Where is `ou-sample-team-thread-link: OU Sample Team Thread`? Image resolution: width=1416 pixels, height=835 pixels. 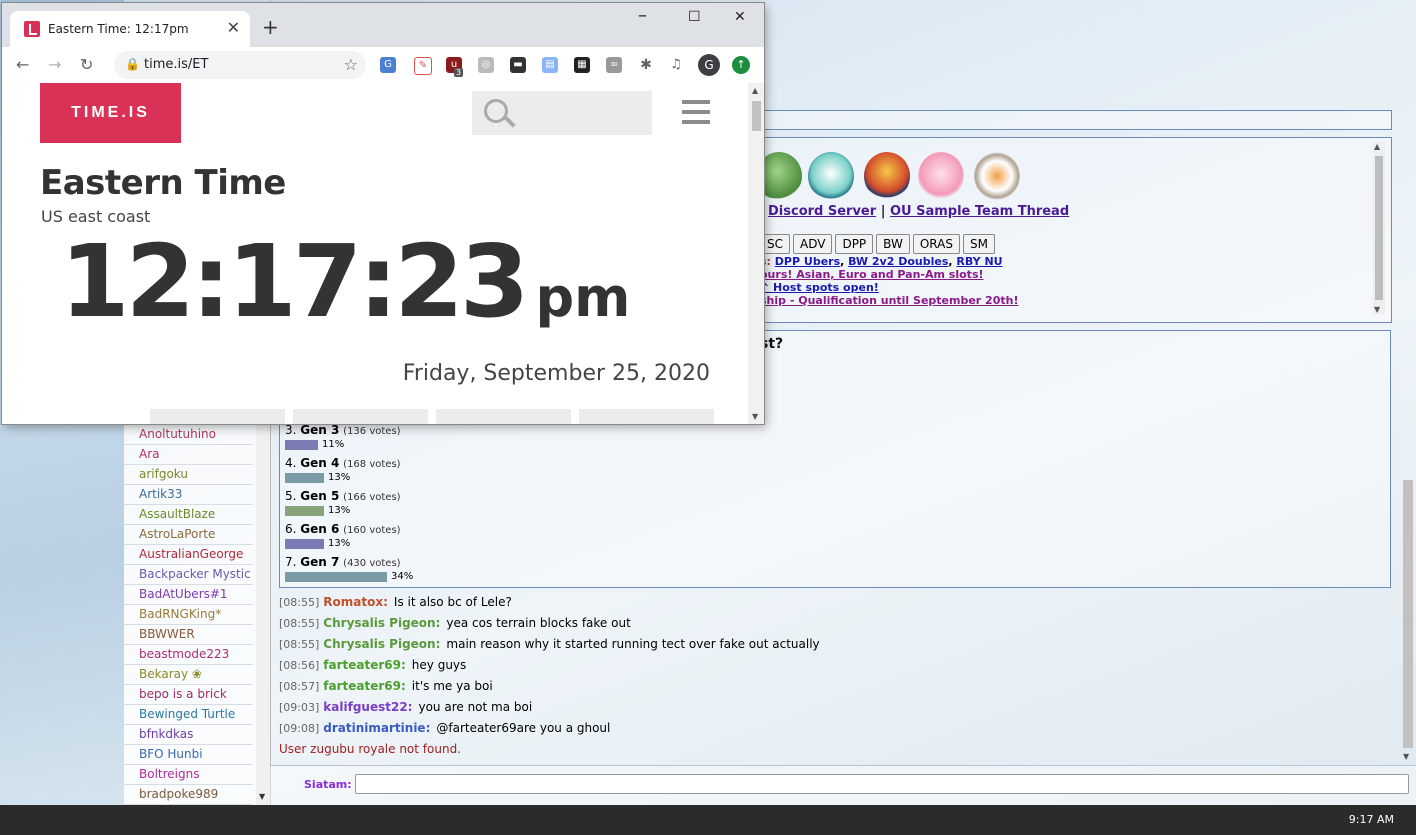
ou-sample-team-thread-link: OU Sample Team Thread is located at coordinates (979, 211).